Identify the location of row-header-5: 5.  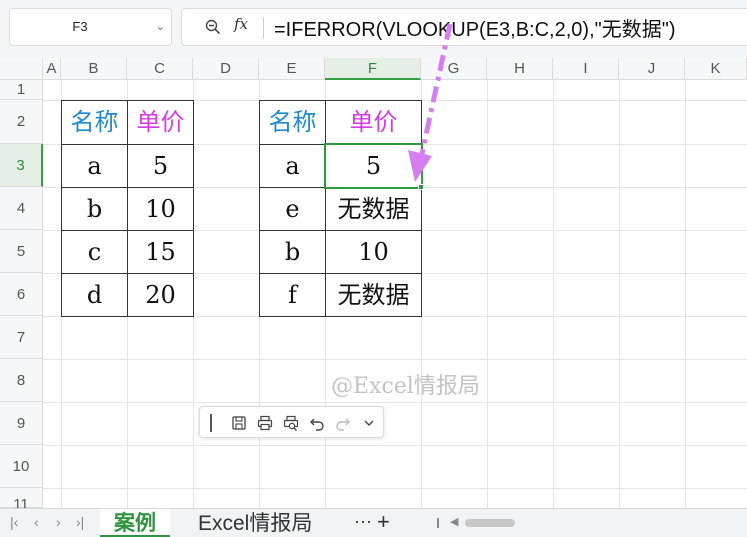
(21, 251).